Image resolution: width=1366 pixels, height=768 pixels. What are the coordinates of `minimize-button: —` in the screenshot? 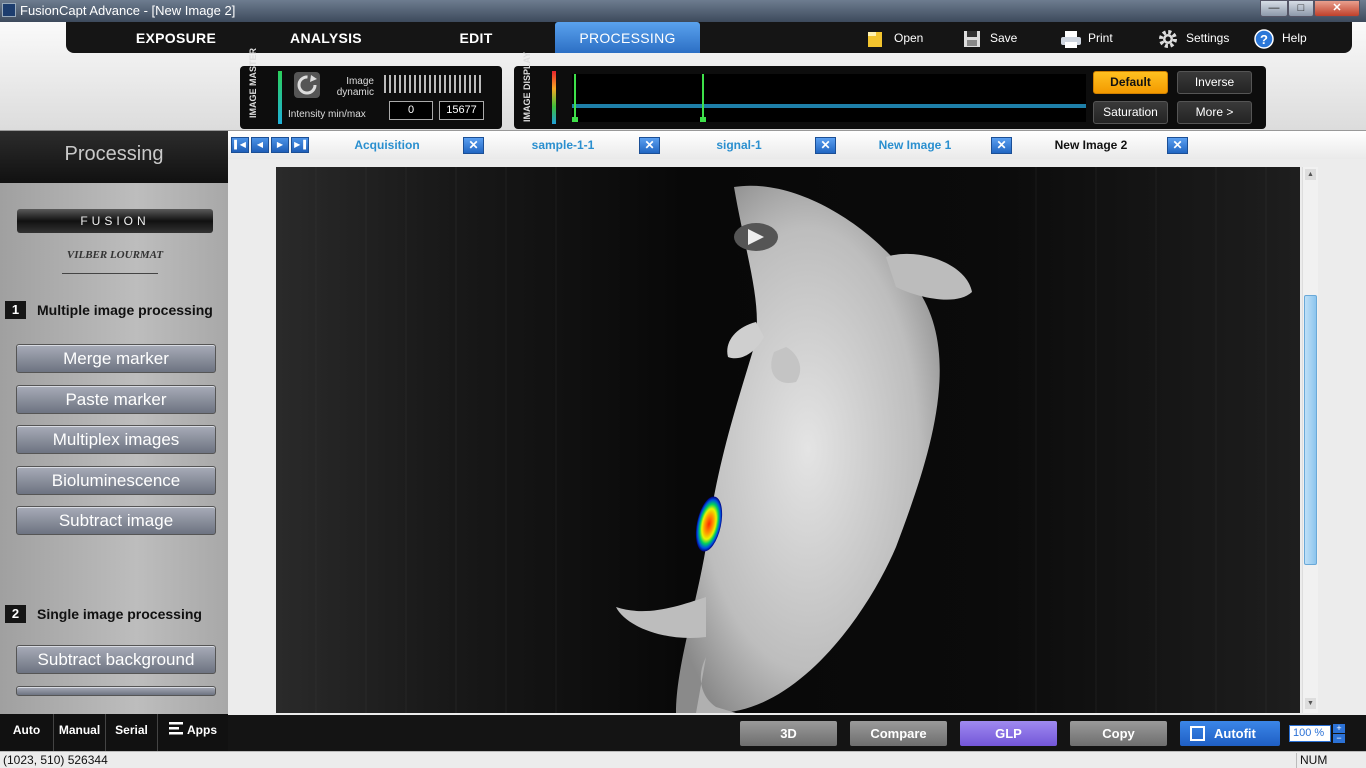 It's located at (1274, 8).